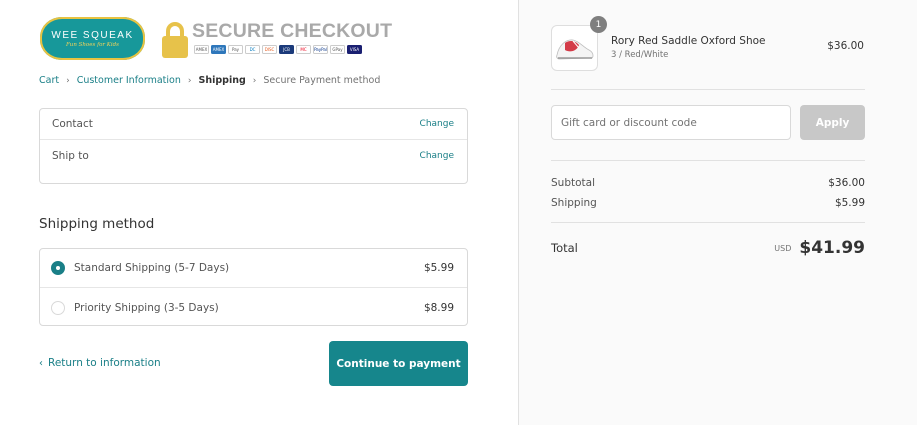  What do you see at coordinates (72, 124) in the screenshot?
I see `contact-label: Contact` at bounding box center [72, 124].